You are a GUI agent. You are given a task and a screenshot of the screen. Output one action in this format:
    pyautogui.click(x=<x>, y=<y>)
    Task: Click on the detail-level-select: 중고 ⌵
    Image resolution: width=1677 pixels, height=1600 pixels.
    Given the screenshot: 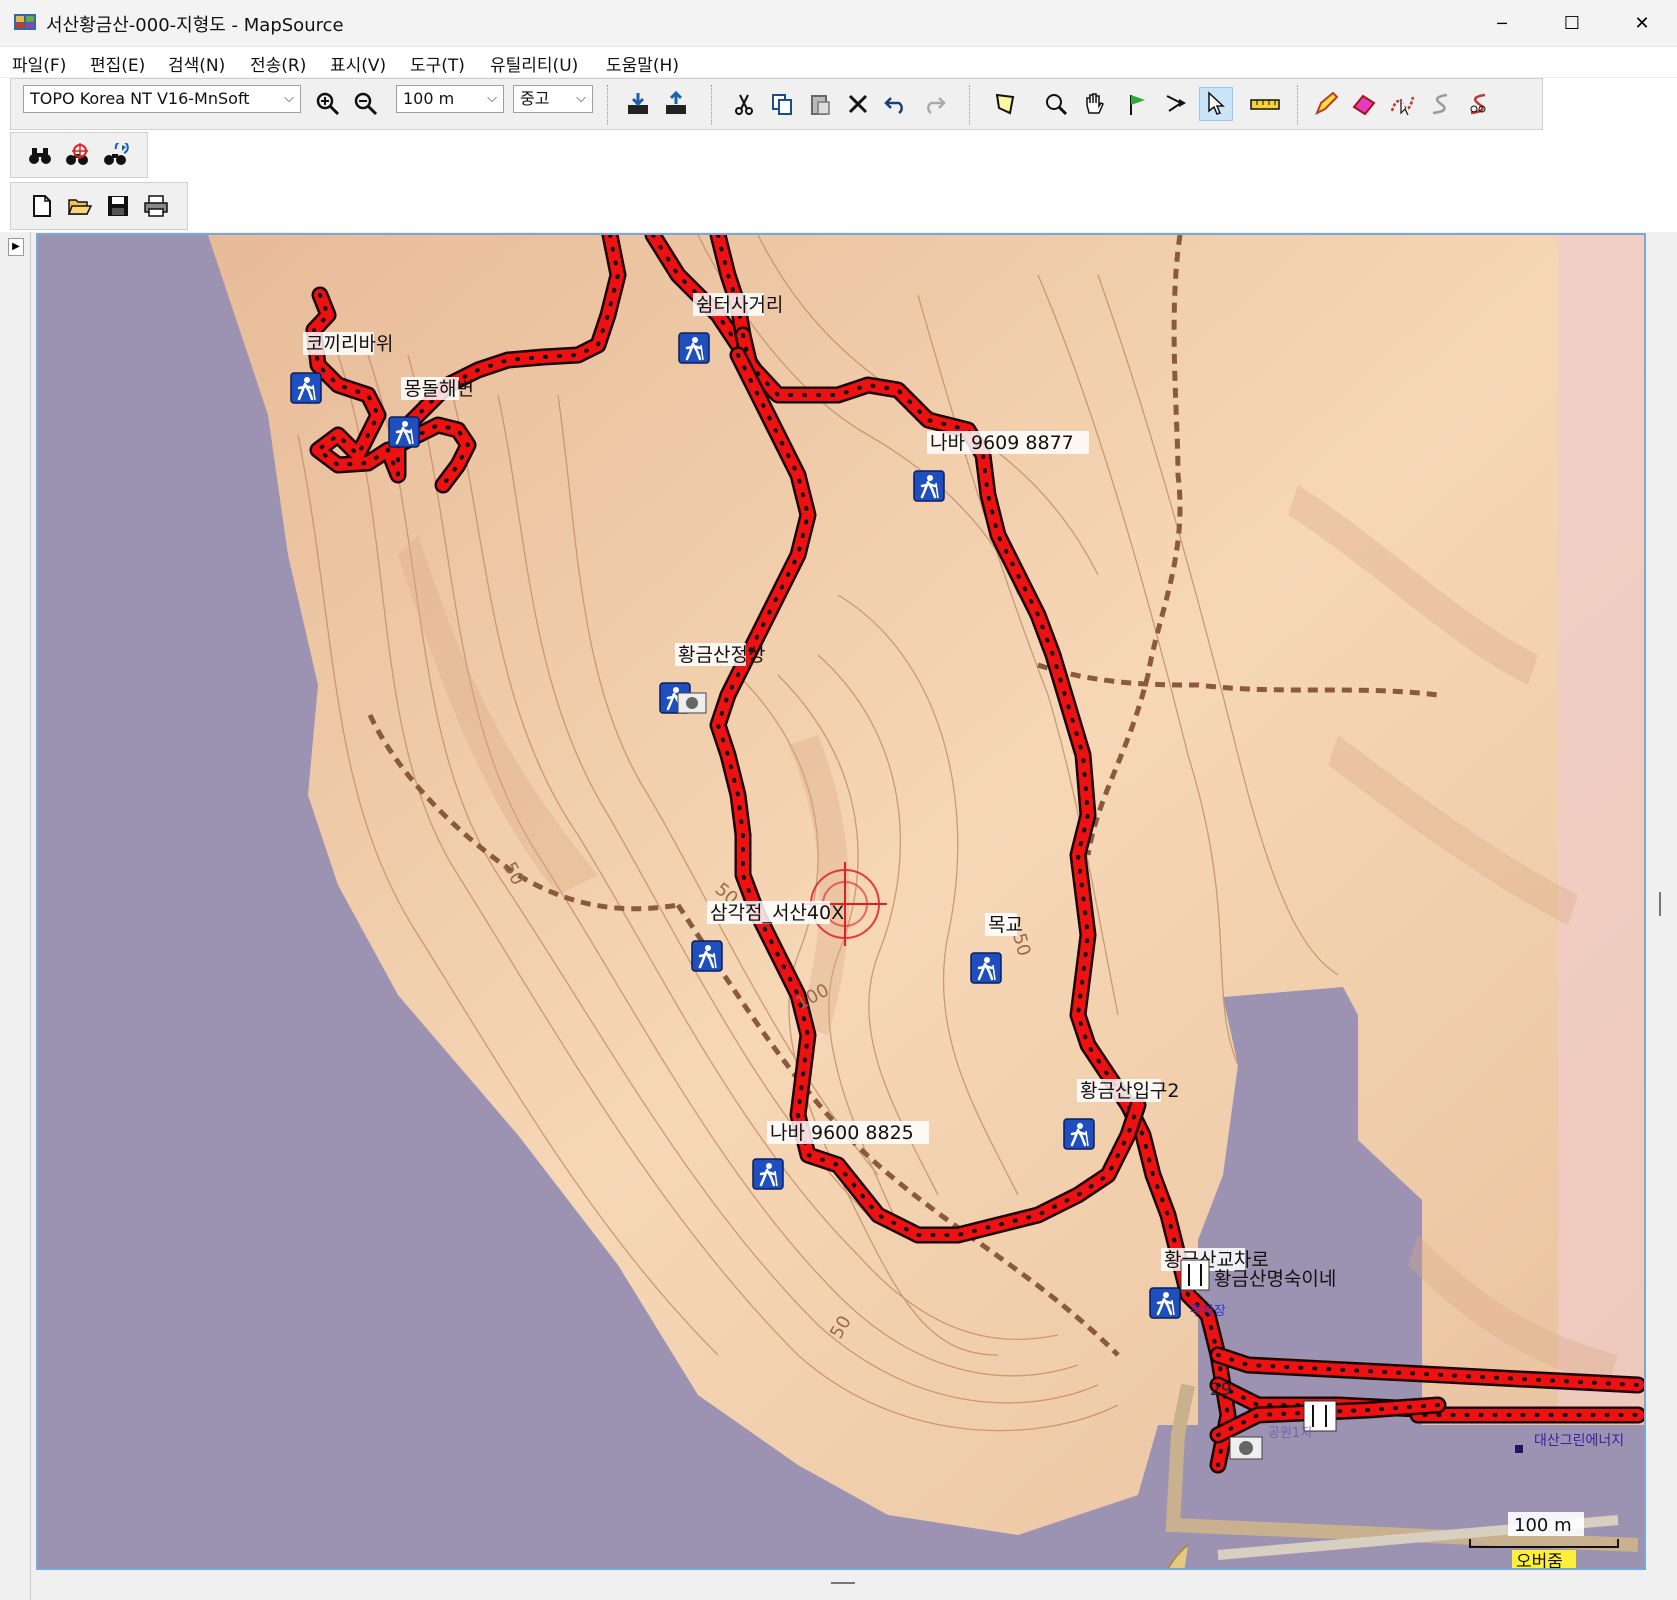 What is the action you would take?
    pyautogui.click(x=553, y=99)
    